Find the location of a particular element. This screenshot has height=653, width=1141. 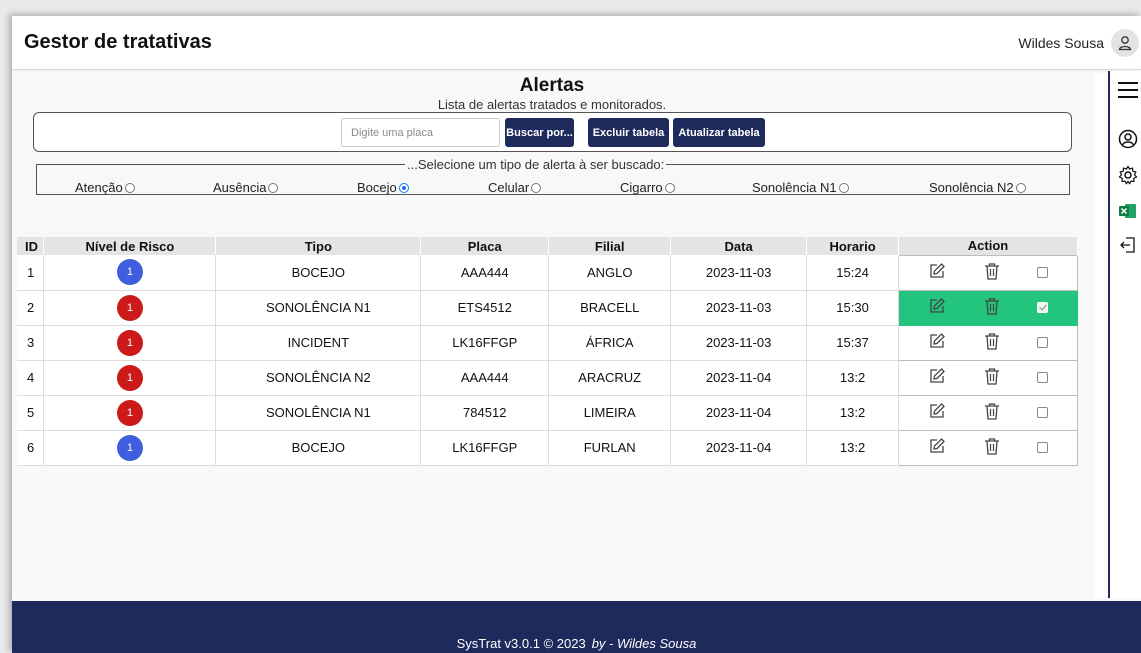

column-header-tipo: Tipo is located at coordinates (318, 246).